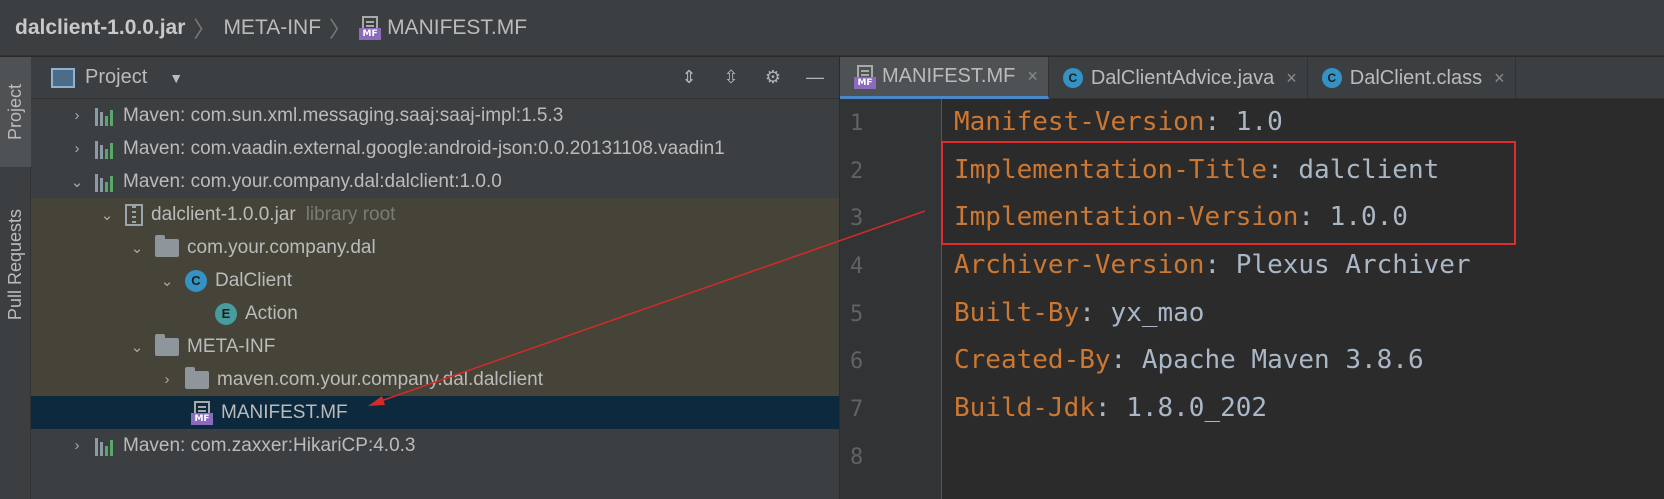 This screenshot has height=499, width=1664. I want to click on tree-item-label: Maven: com.zaxxer:HikariCP:4.0.3, so click(269, 445).